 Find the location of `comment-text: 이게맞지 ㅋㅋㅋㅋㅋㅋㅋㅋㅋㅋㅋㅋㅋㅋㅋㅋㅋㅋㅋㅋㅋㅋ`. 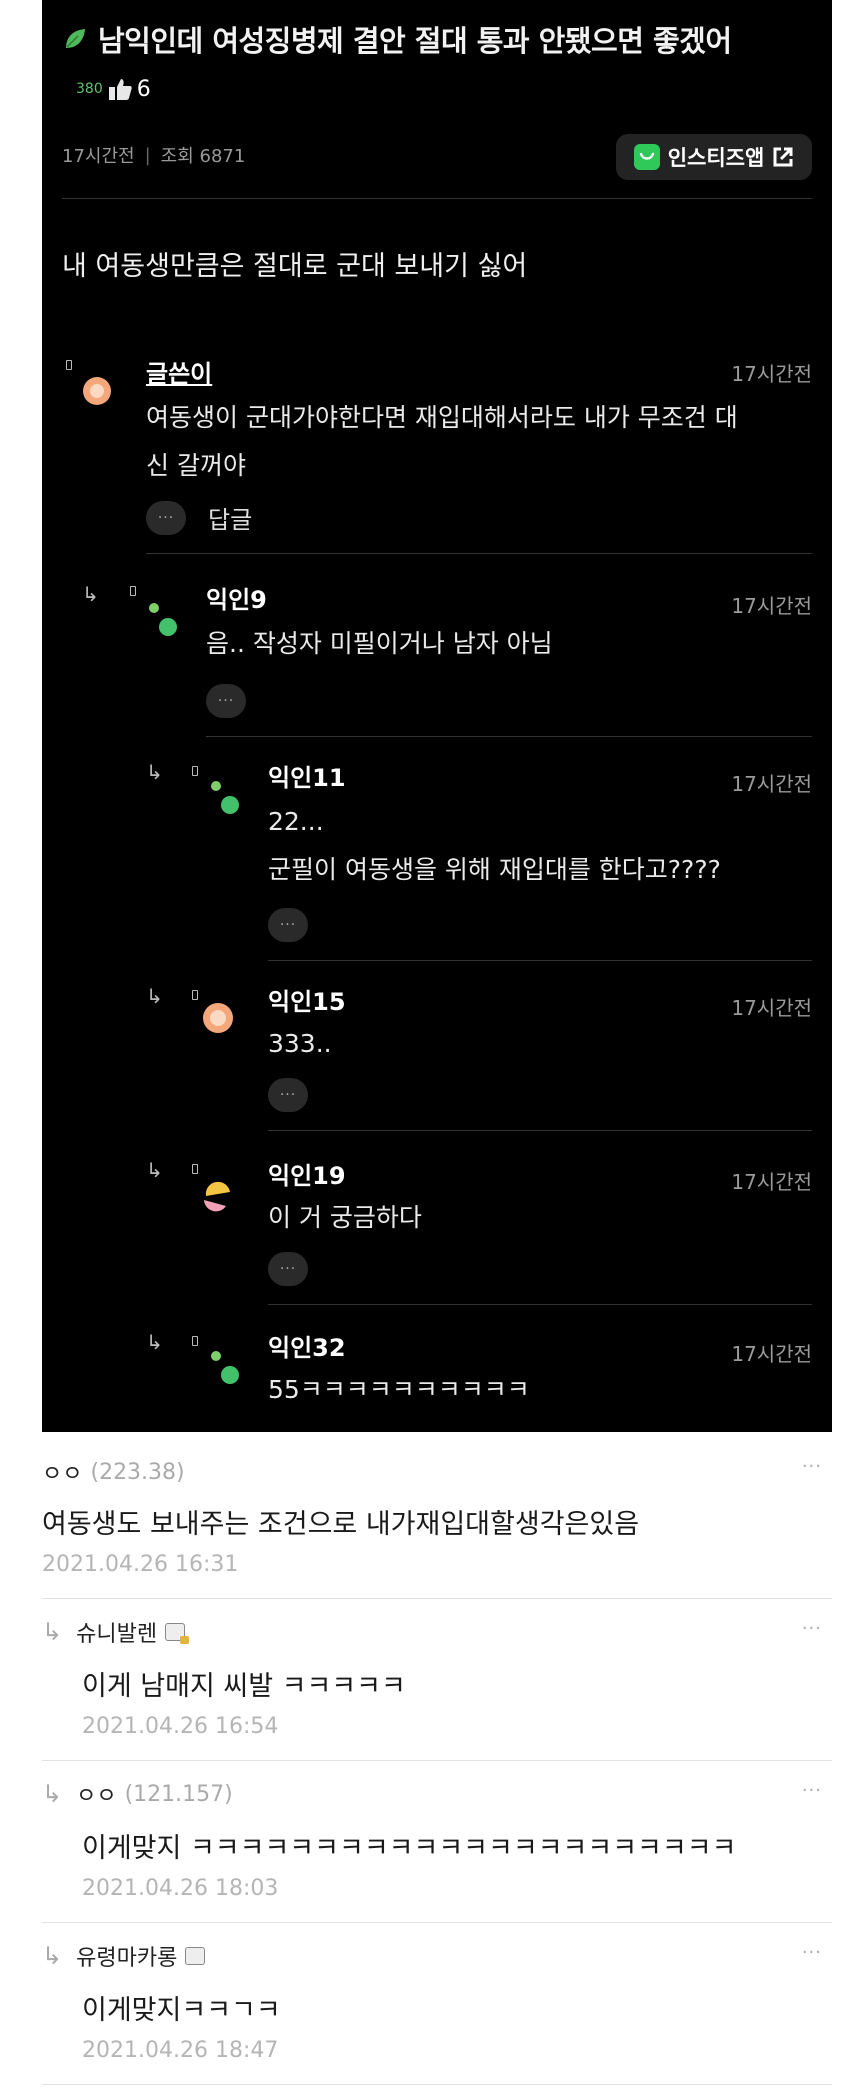

comment-text: 이게맞지 ㅋㅋㅋㅋㅋㅋㅋㅋㅋㅋㅋㅋㅋㅋㅋㅋㅋㅋㅋㅋㅋㅋ is located at coordinates (409, 1848).